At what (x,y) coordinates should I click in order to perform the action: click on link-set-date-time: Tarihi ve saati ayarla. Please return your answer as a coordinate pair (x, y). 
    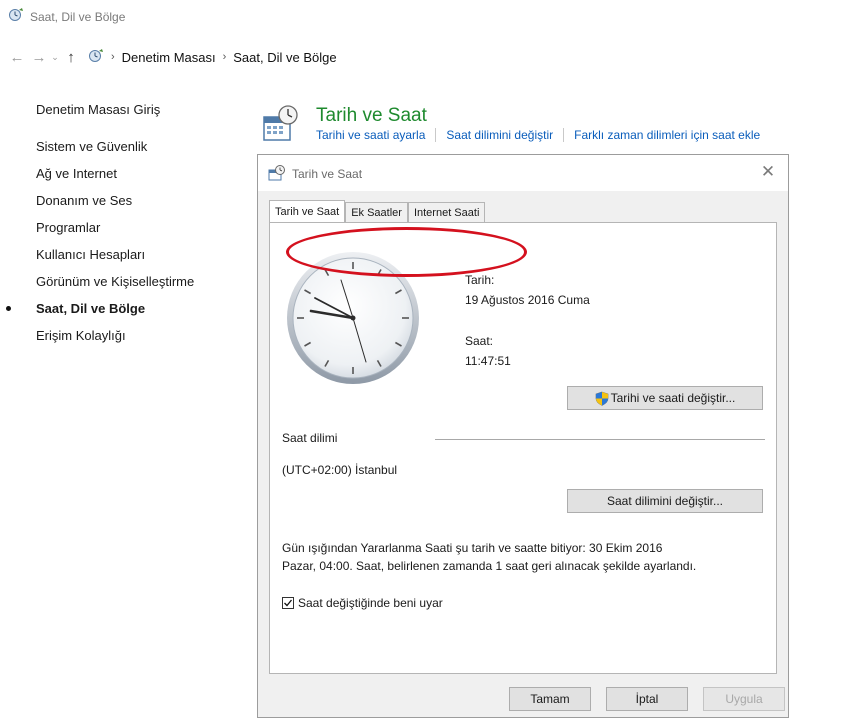
    Looking at the image, I should click on (370, 135).